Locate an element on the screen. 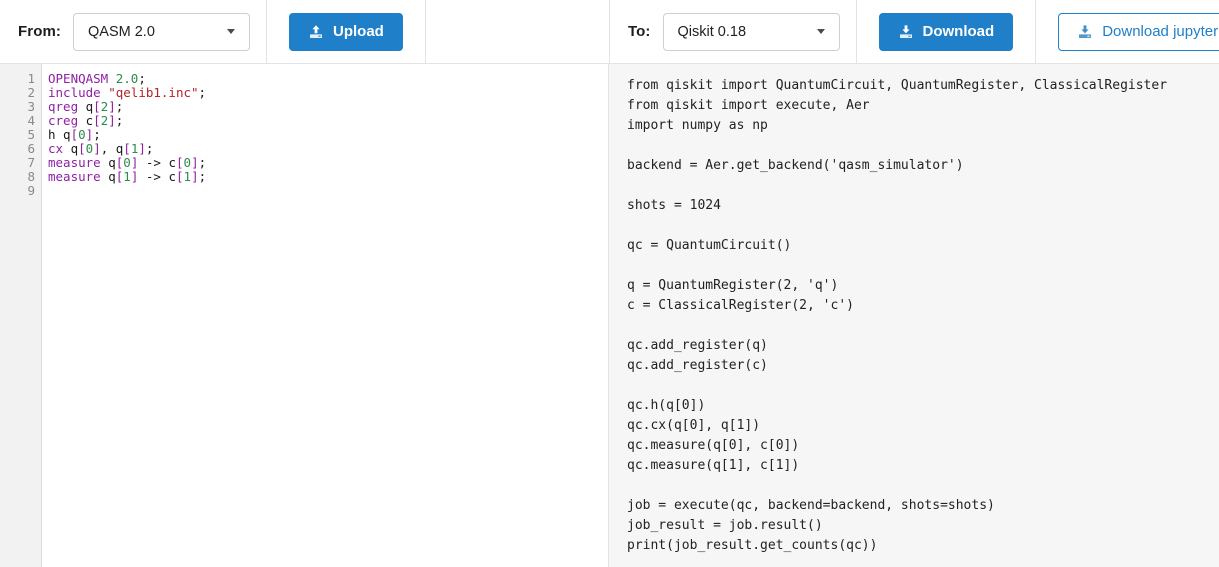 The height and width of the screenshot is (567, 1219). upload-icon is located at coordinates (316, 32).